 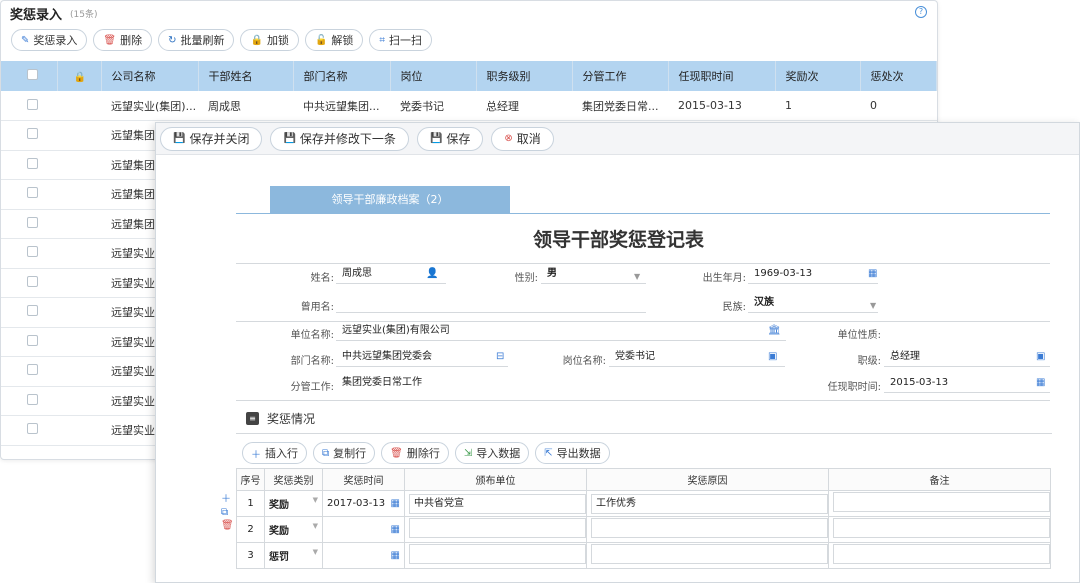 What do you see at coordinates (500, 356) in the screenshot?
I see `org-icon: ⊟` at bounding box center [500, 356].